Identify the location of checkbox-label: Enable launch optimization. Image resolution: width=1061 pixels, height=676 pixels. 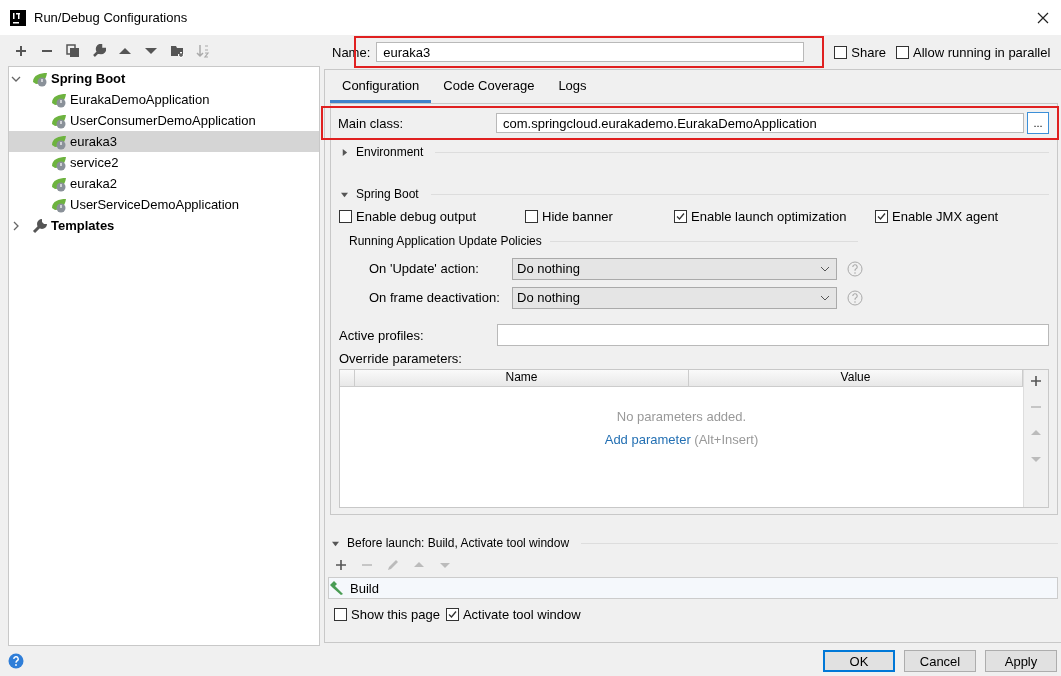
(769, 216).